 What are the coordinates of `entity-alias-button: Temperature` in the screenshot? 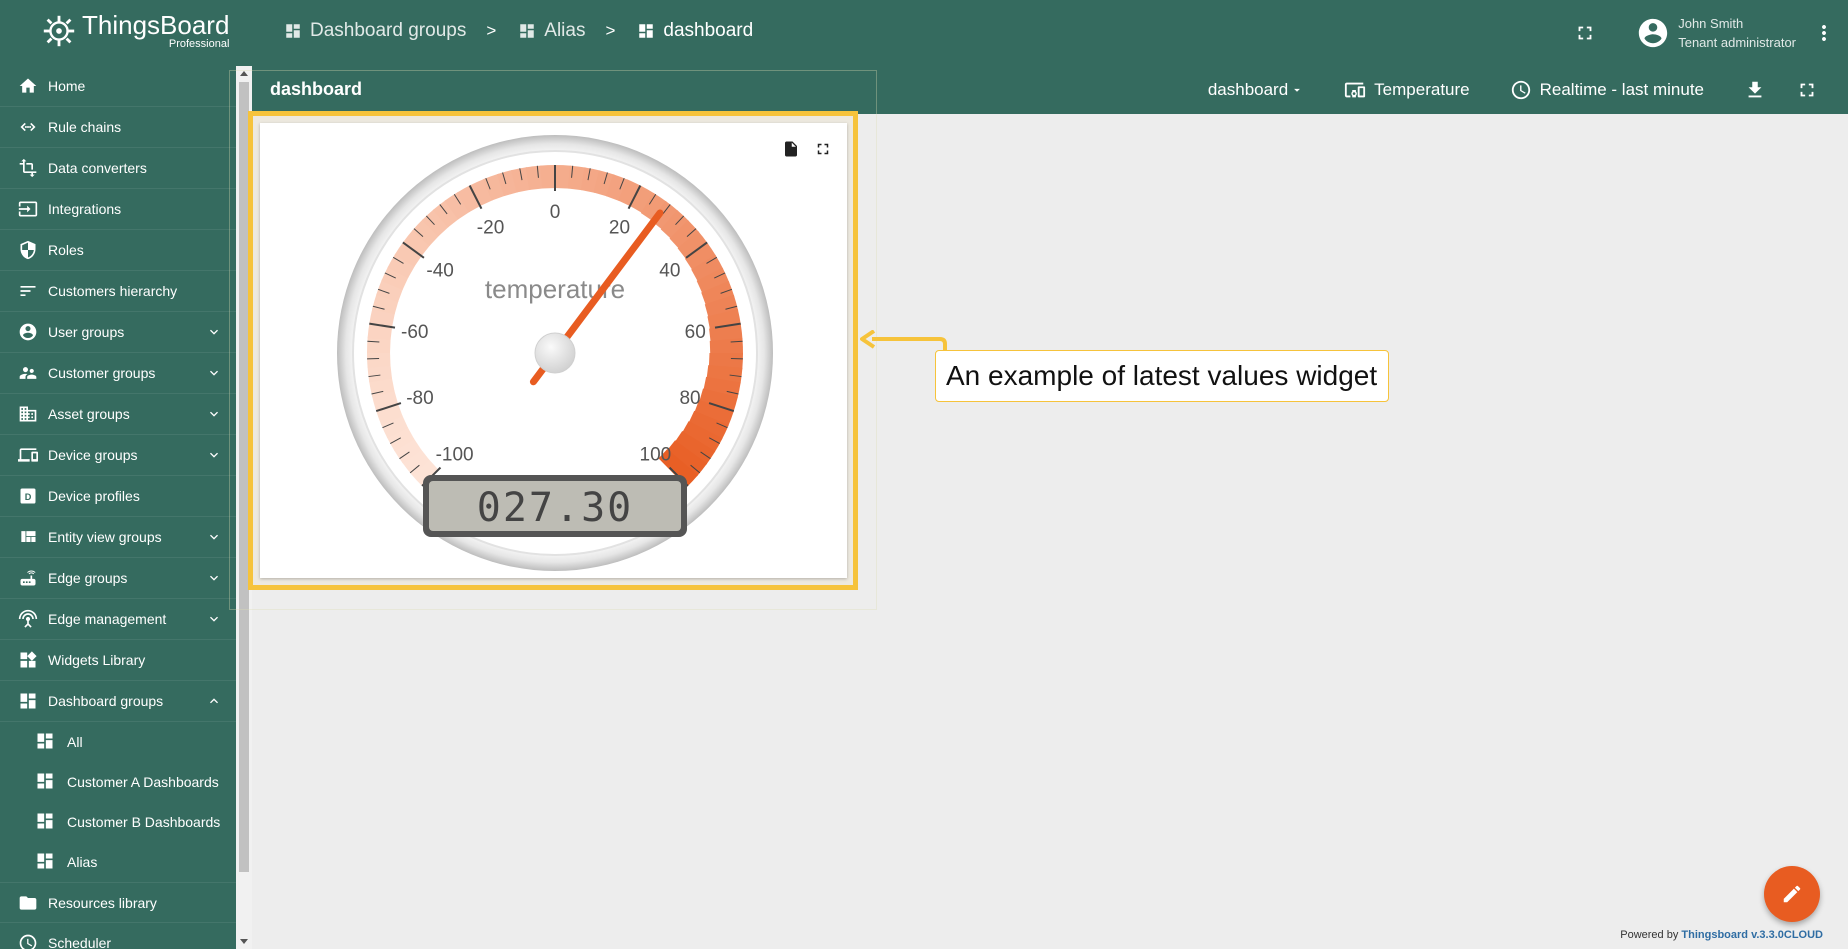 It's located at (1407, 90).